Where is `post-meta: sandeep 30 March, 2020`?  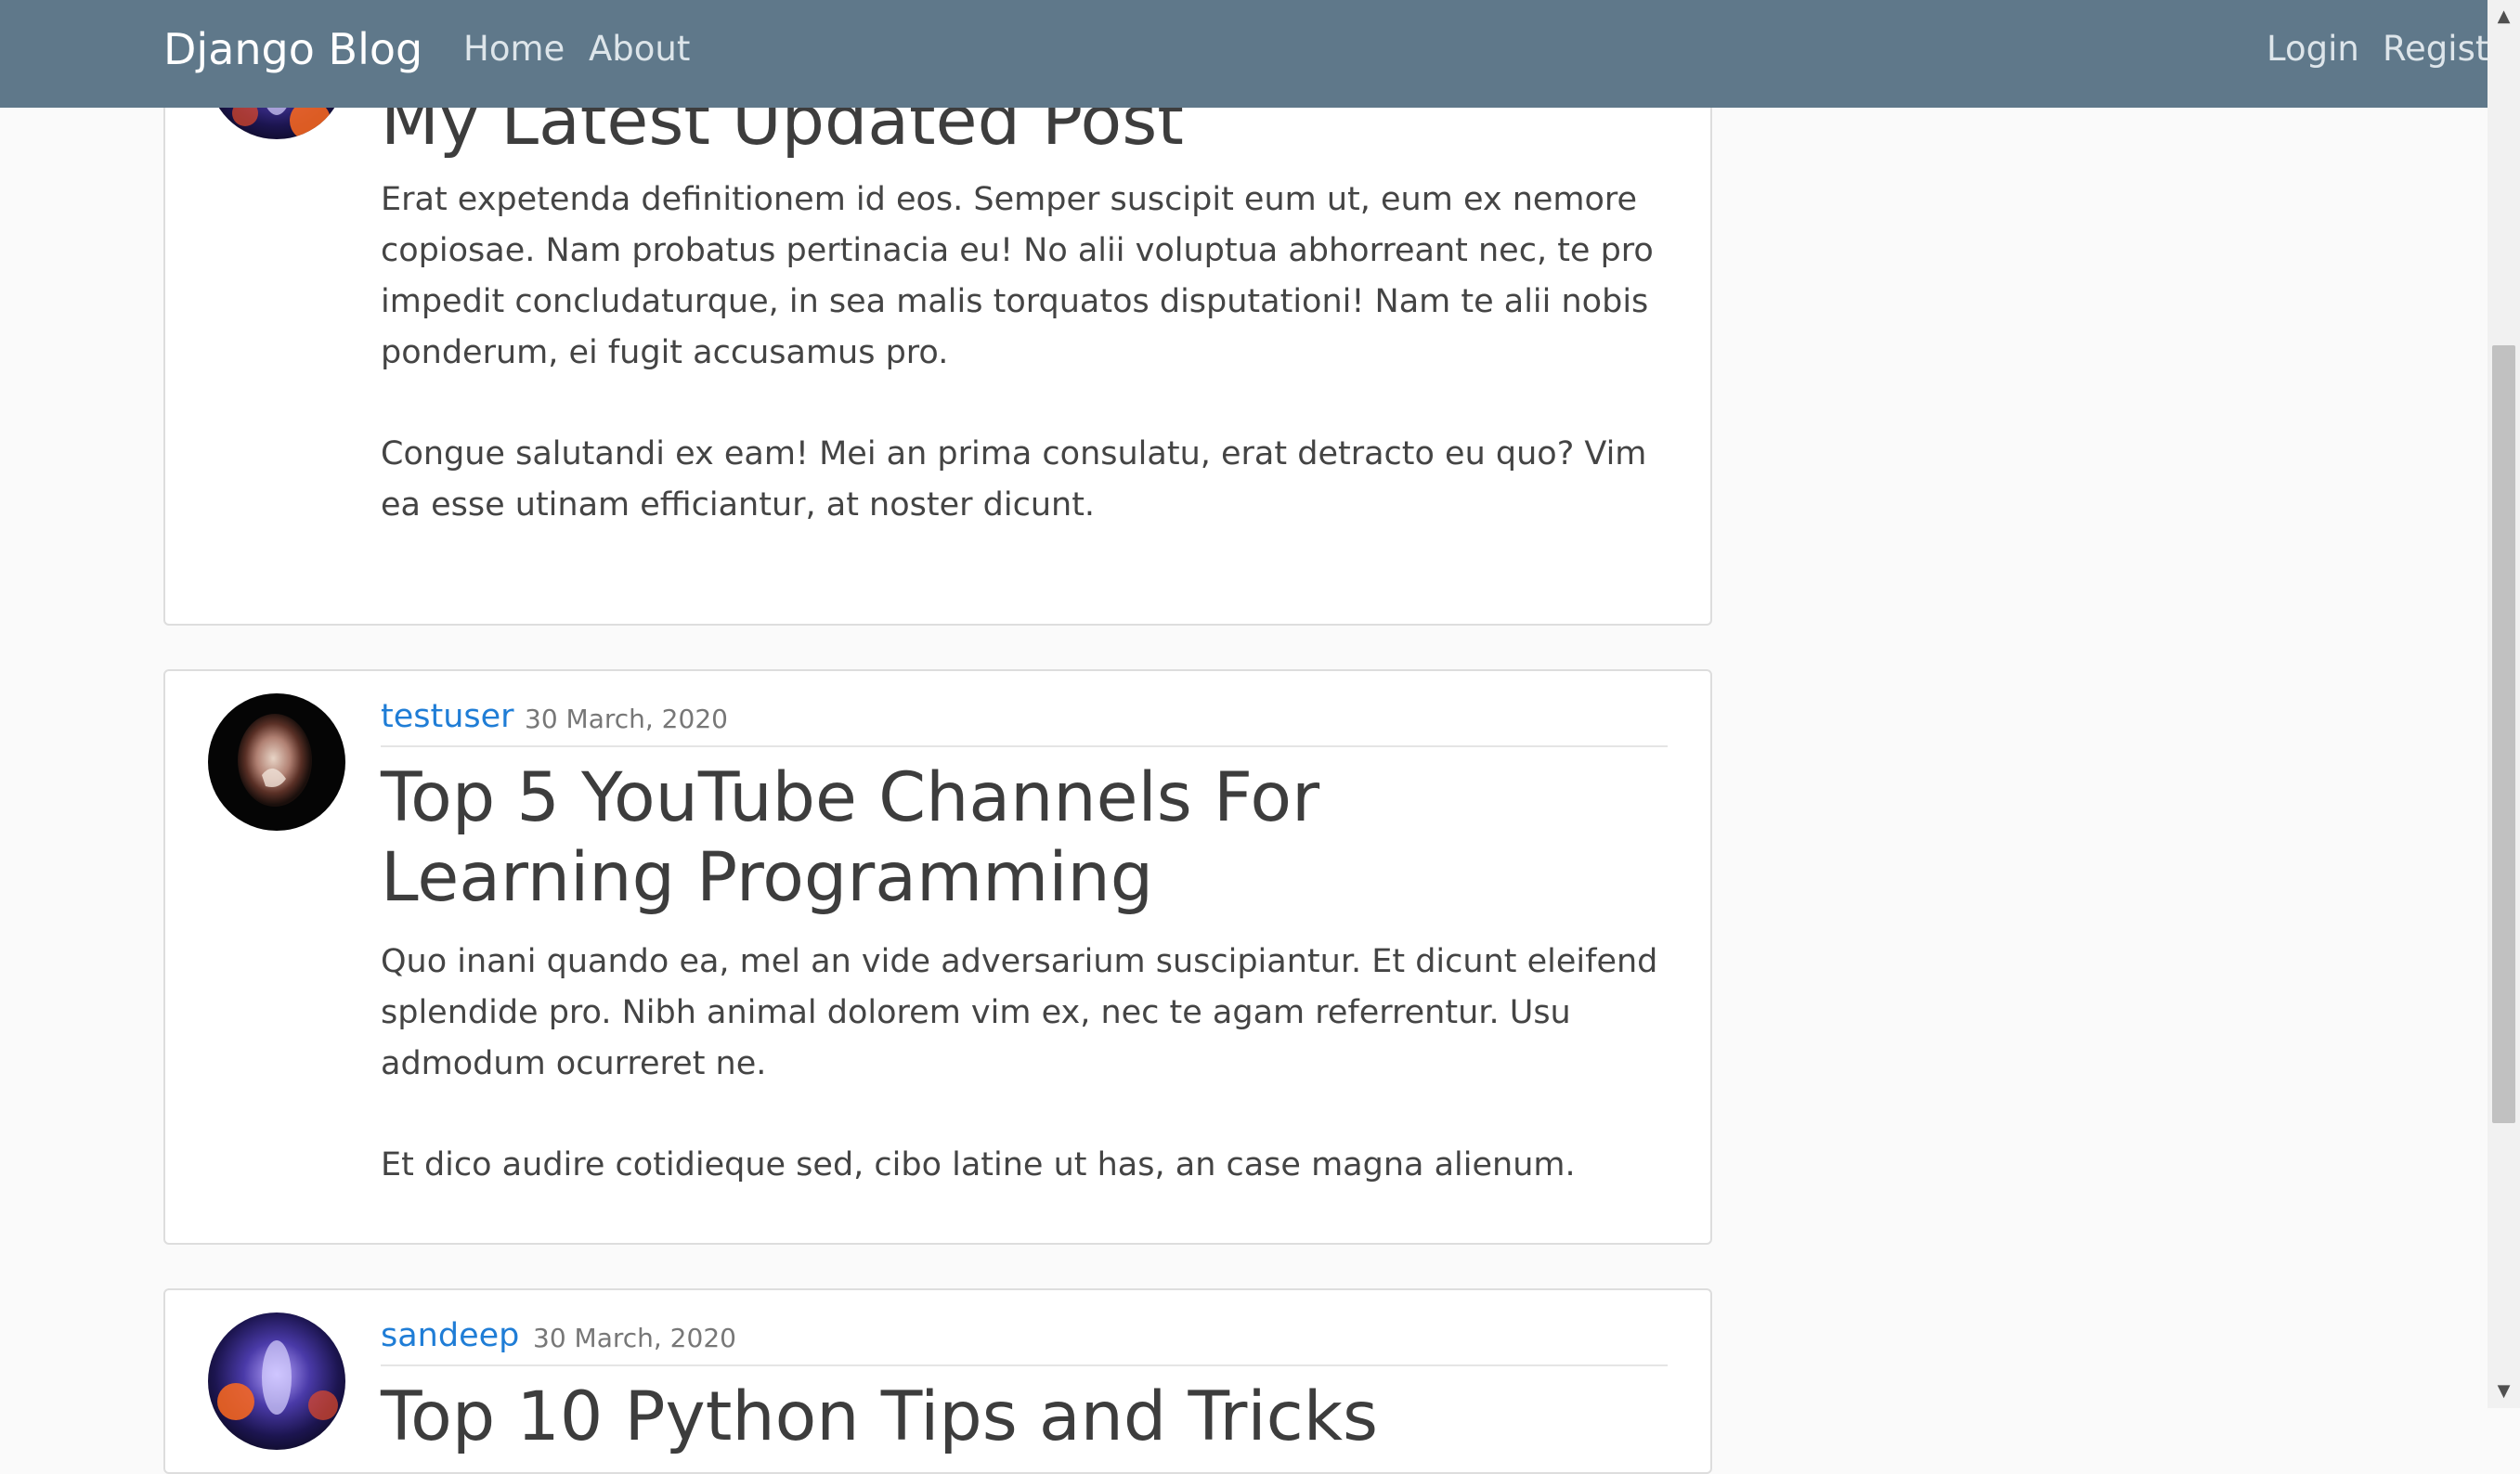 post-meta: sandeep 30 March, 2020 is located at coordinates (1024, 1339).